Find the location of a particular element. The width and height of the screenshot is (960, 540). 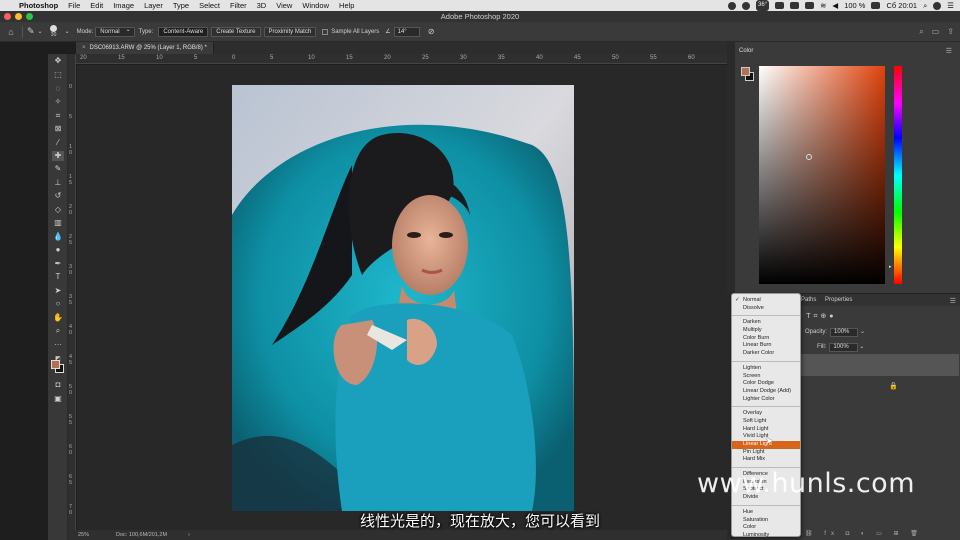

hue-slider is located at coordinates (898, 175).